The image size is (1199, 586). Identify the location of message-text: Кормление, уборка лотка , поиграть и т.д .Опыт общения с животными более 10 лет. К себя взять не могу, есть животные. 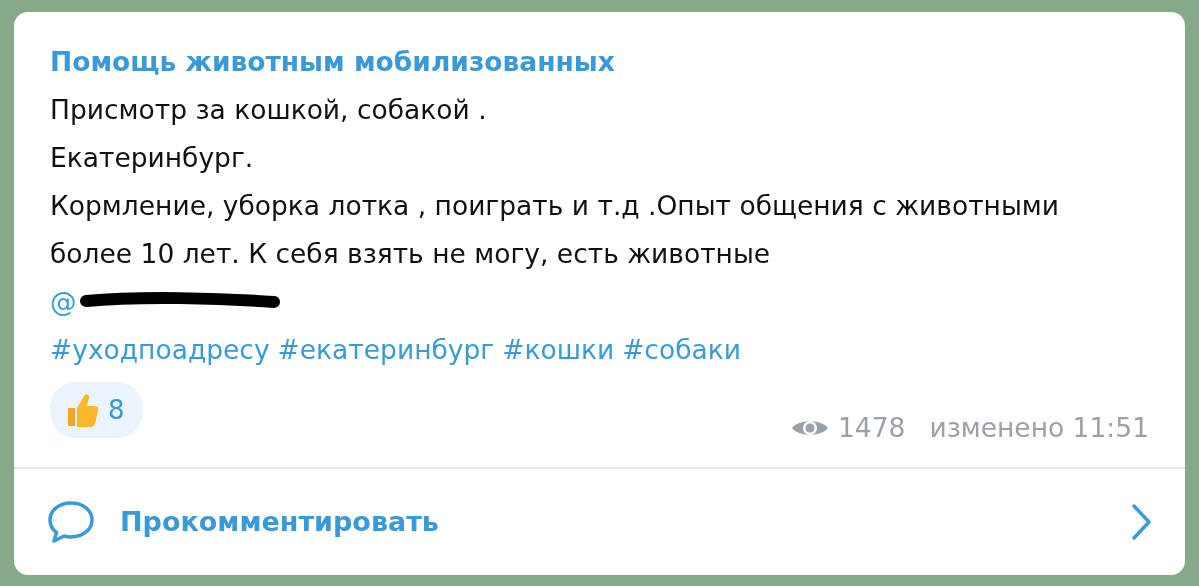
(555, 230).